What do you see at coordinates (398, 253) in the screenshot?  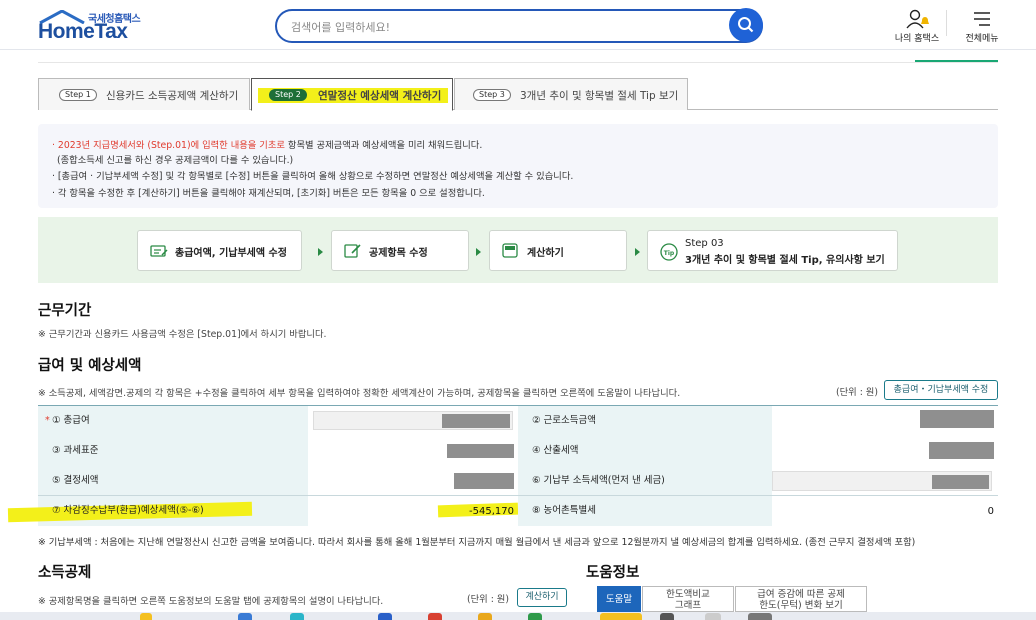 I see `edit-deduction-step-label: 공제항목 수정` at bounding box center [398, 253].